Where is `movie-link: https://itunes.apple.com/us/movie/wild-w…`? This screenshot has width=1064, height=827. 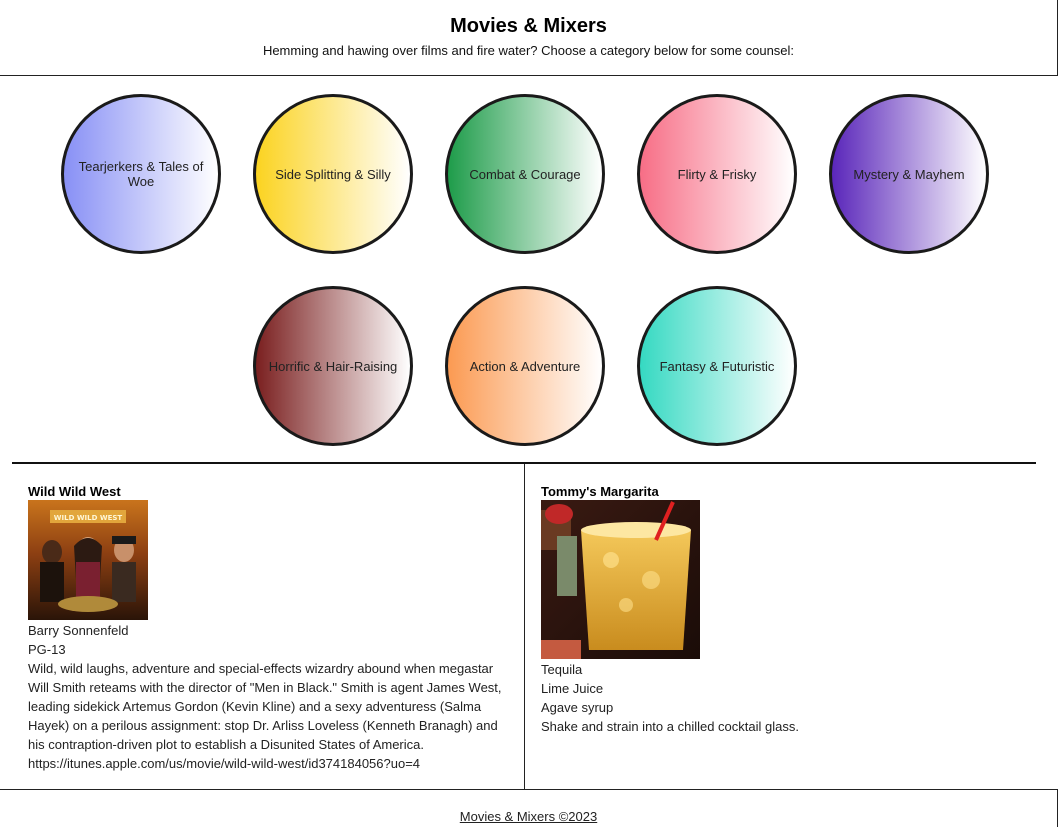 movie-link: https://itunes.apple.com/us/movie/wild-w… is located at coordinates (224, 763).